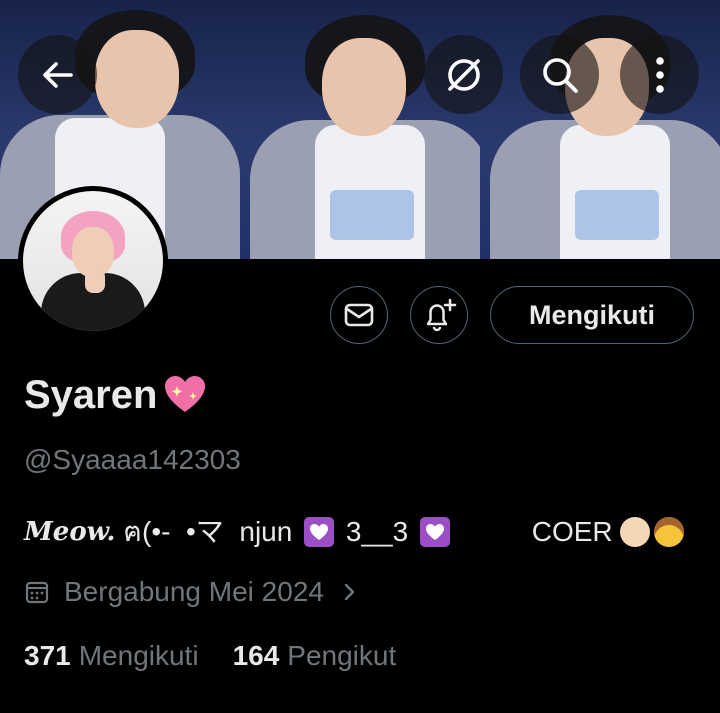 The width and height of the screenshot is (720, 713). I want to click on sparkling-heart-icon, so click(185, 394).